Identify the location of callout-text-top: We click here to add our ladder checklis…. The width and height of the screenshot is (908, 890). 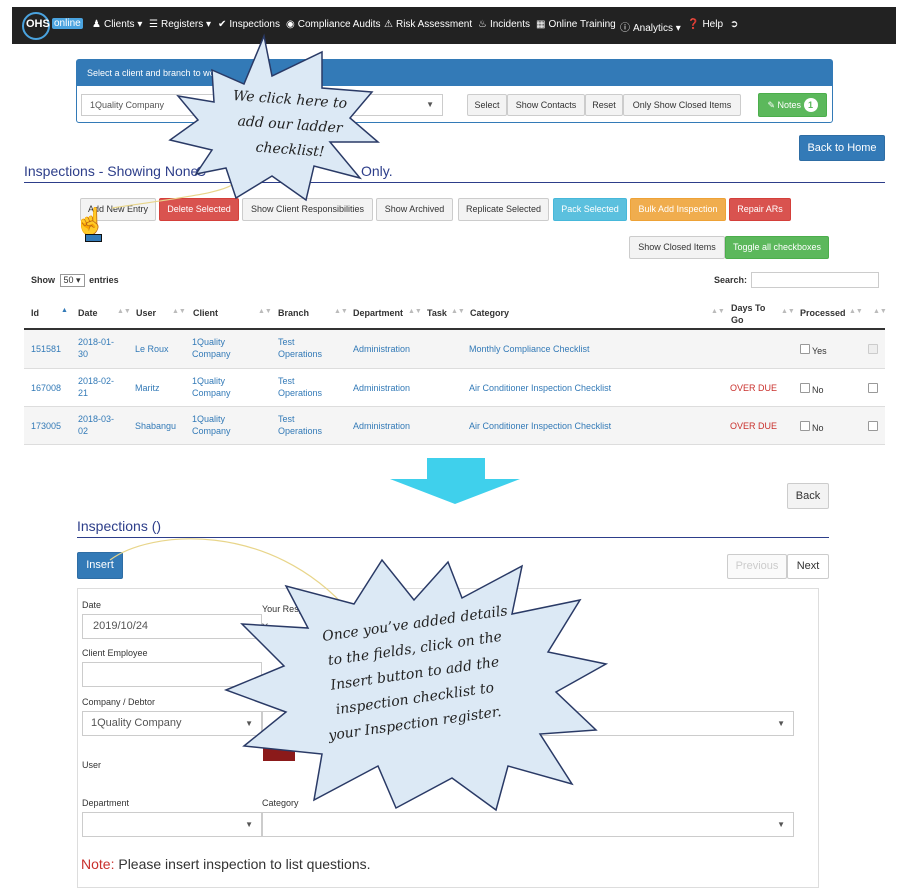
(290, 125).